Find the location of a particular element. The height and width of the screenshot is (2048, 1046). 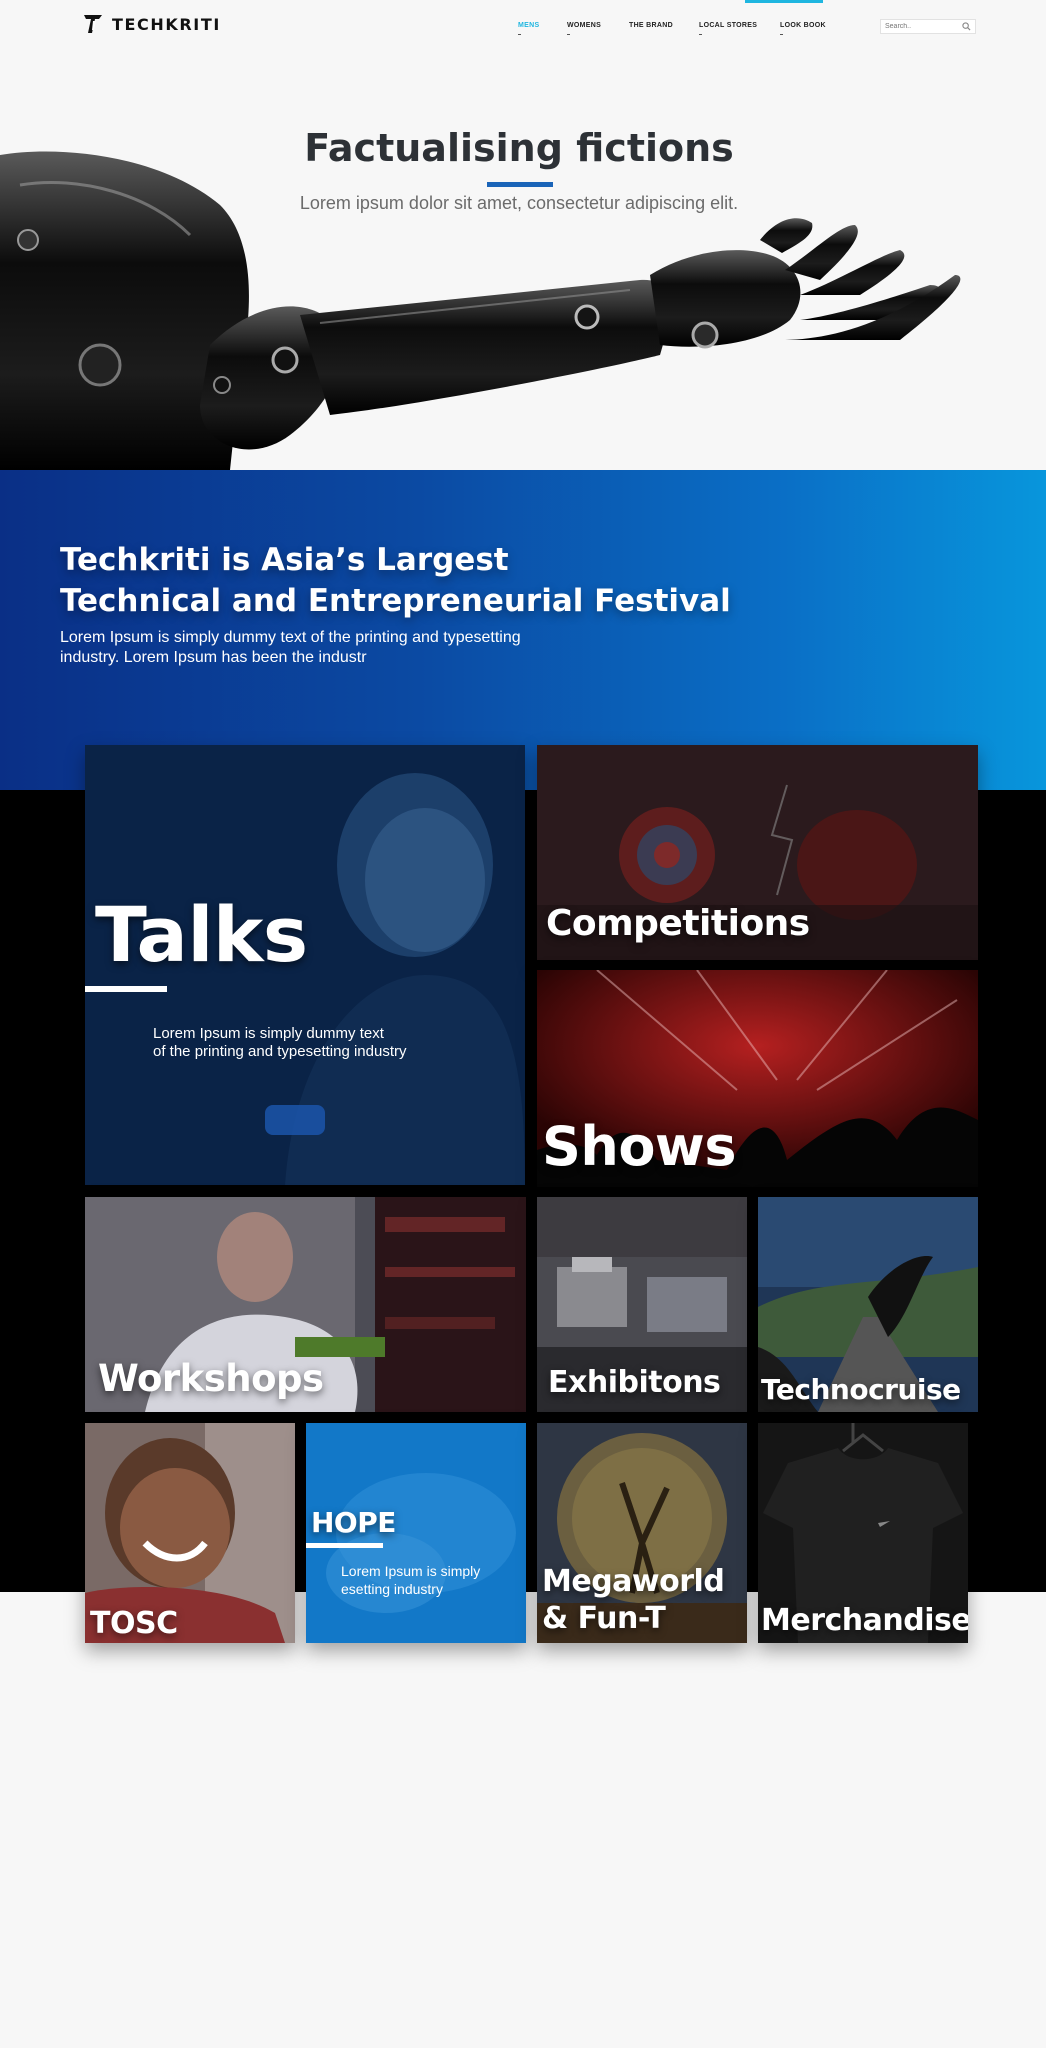

tile-talks-underline is located at coordinates (126, 989).